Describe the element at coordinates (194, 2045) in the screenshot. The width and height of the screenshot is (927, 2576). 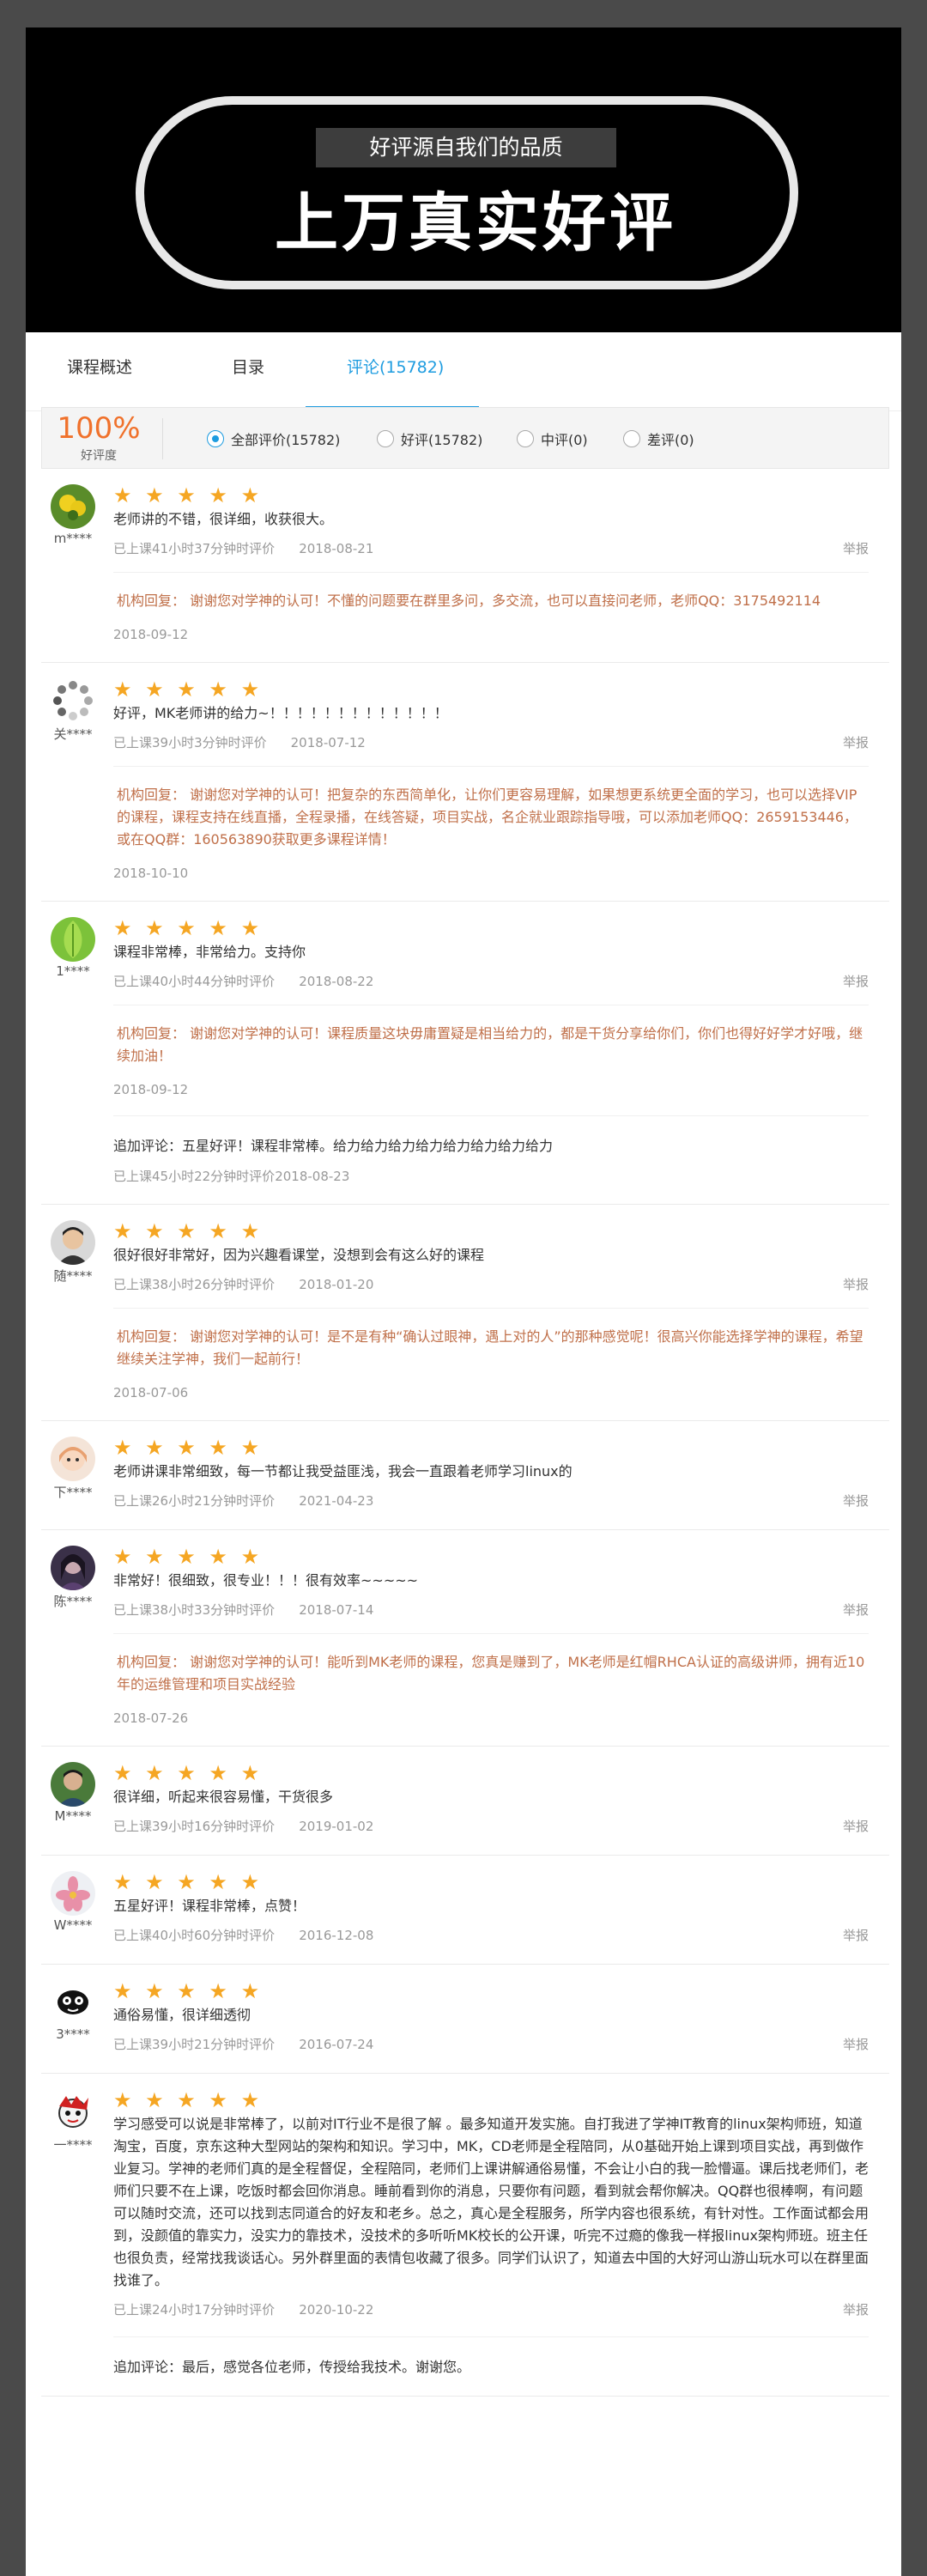
I see `study-time: 已上课39小时21分钟时评价` at that location.